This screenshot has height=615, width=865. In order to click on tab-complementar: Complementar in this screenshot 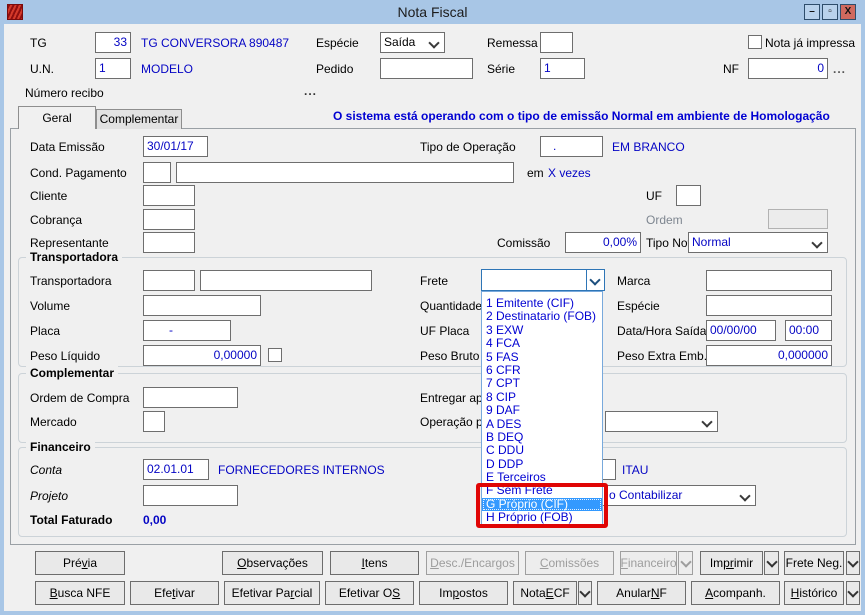, I will do `click(139, 119)`.